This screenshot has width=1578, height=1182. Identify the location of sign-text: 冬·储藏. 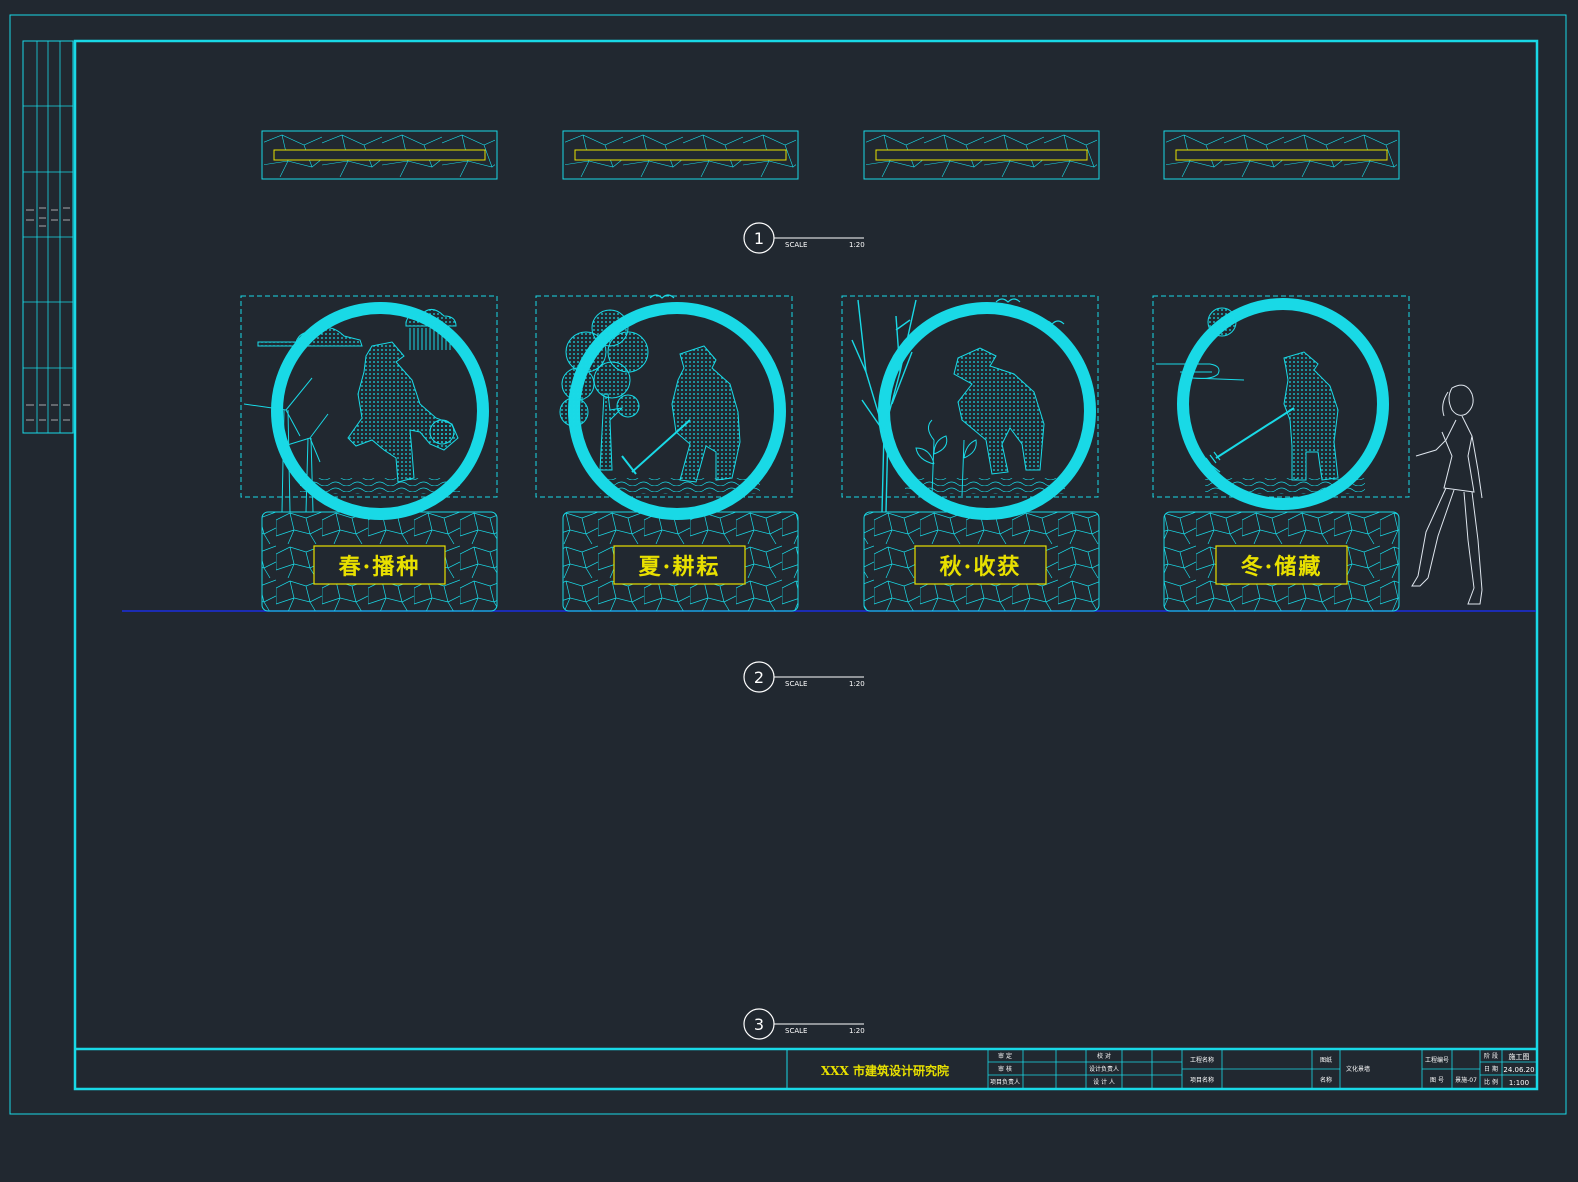
(1282, 567).